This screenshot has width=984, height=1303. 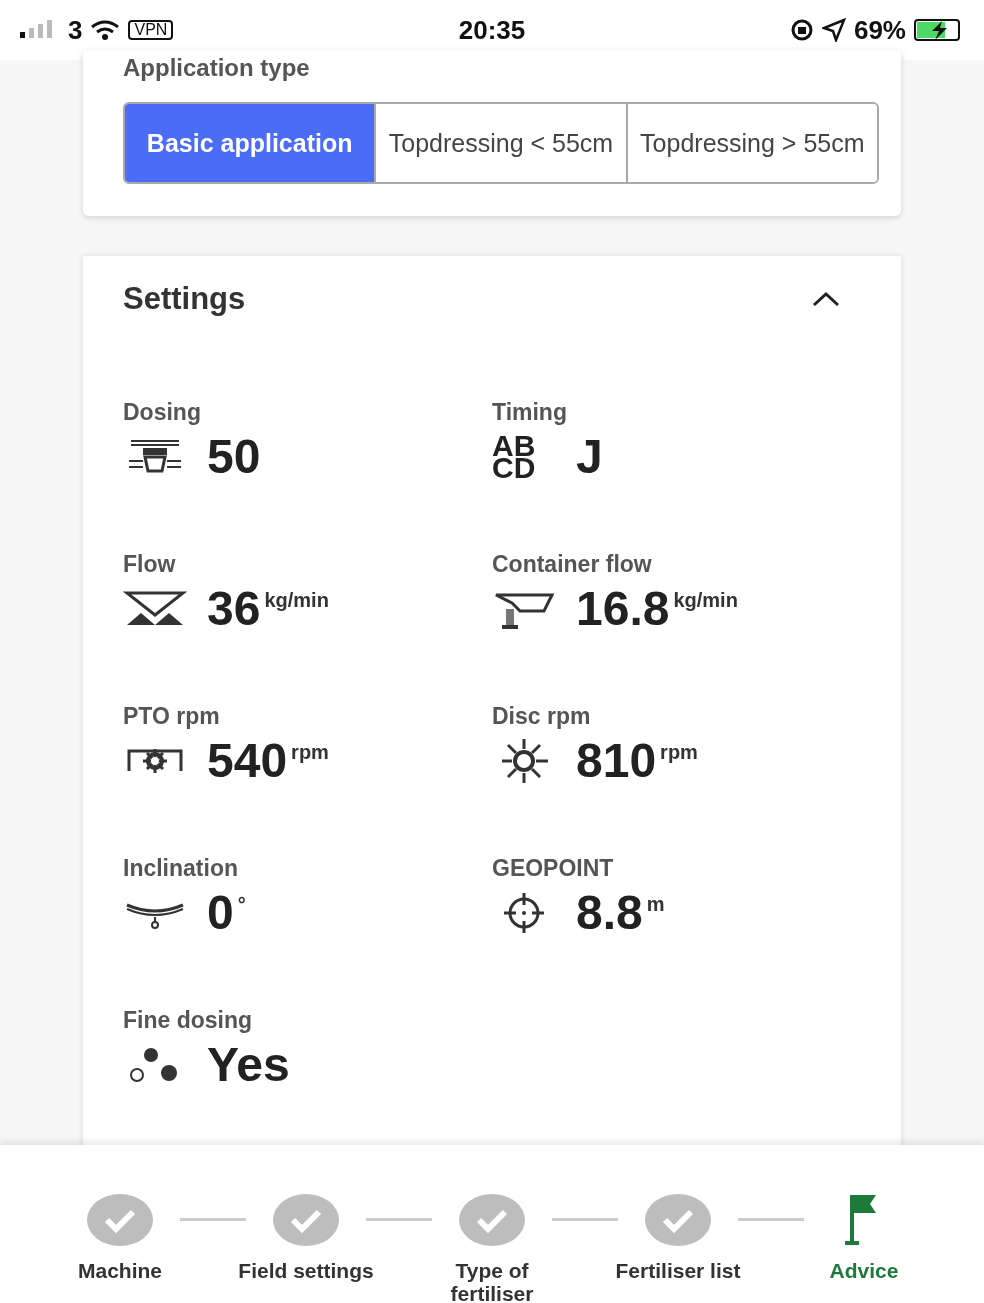 I want to click on segment-tab: Topdressing > 55cm, so click(x=751, y=143).